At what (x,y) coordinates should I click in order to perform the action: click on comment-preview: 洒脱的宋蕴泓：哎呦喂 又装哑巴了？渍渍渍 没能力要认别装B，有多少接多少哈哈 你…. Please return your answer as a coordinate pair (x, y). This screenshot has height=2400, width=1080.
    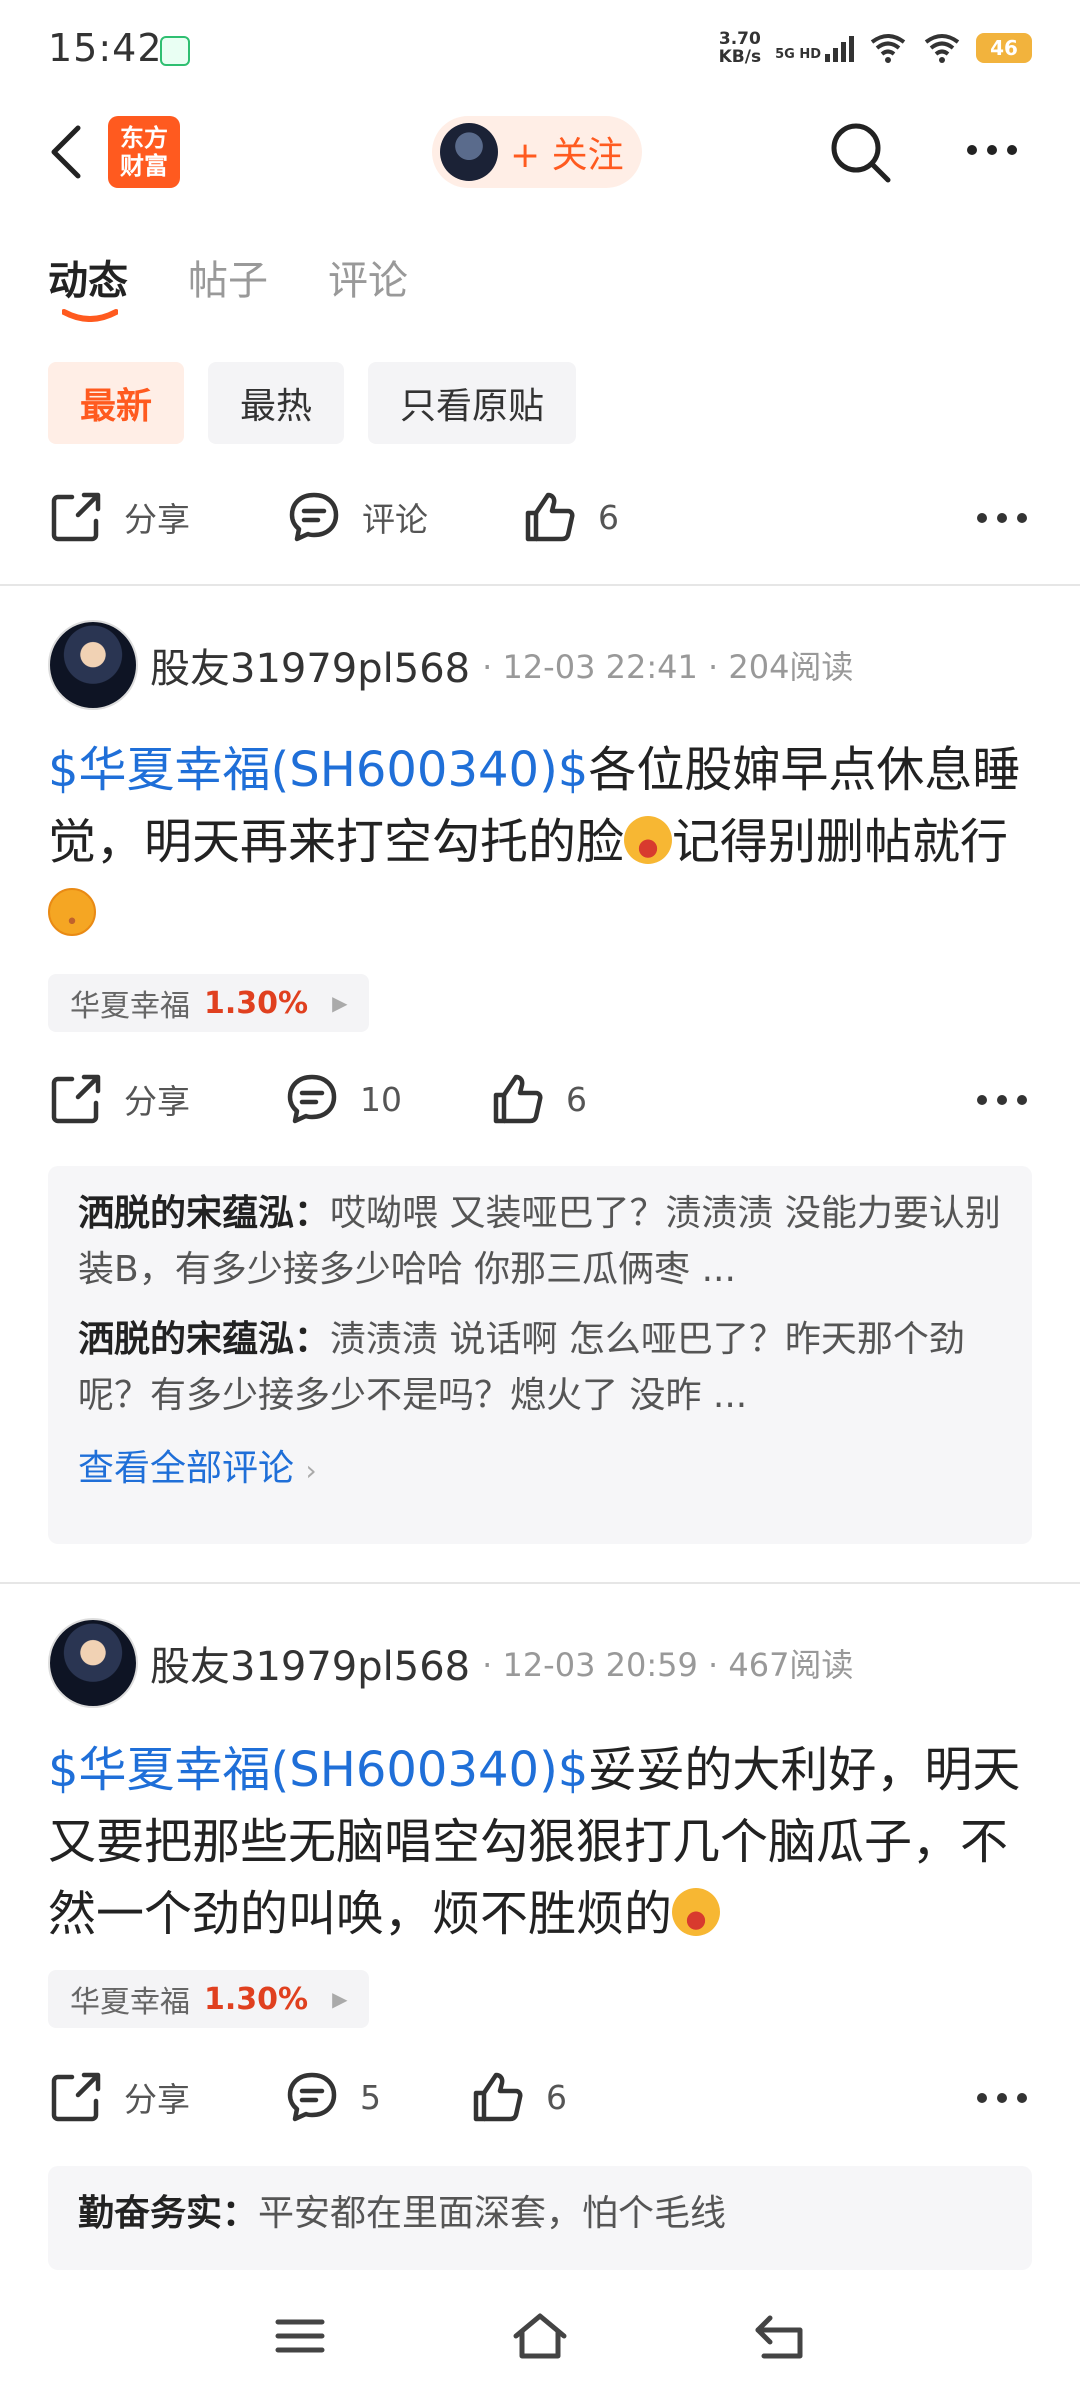
    Looking at the image, I should click on (540, 1355).